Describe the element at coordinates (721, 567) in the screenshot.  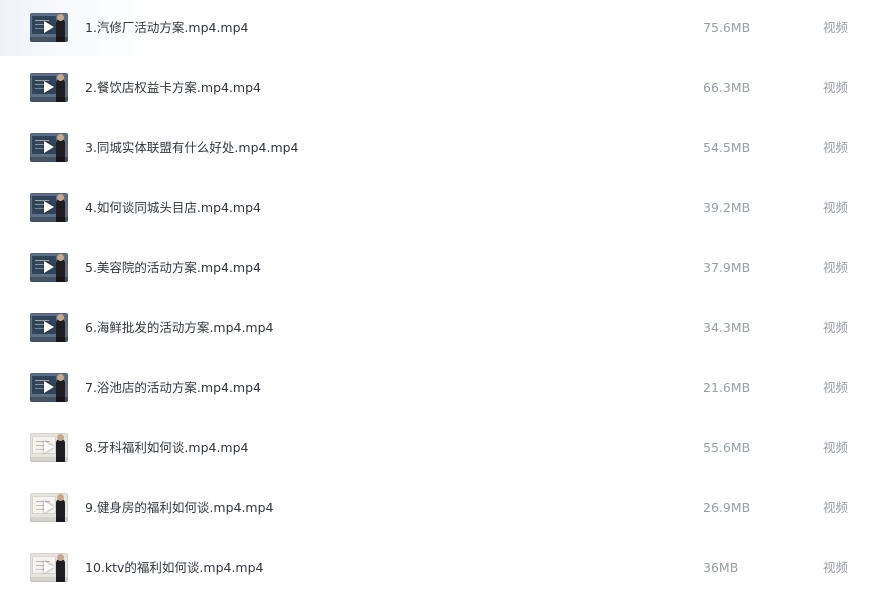
I see `file-size: 36MB` at that location.